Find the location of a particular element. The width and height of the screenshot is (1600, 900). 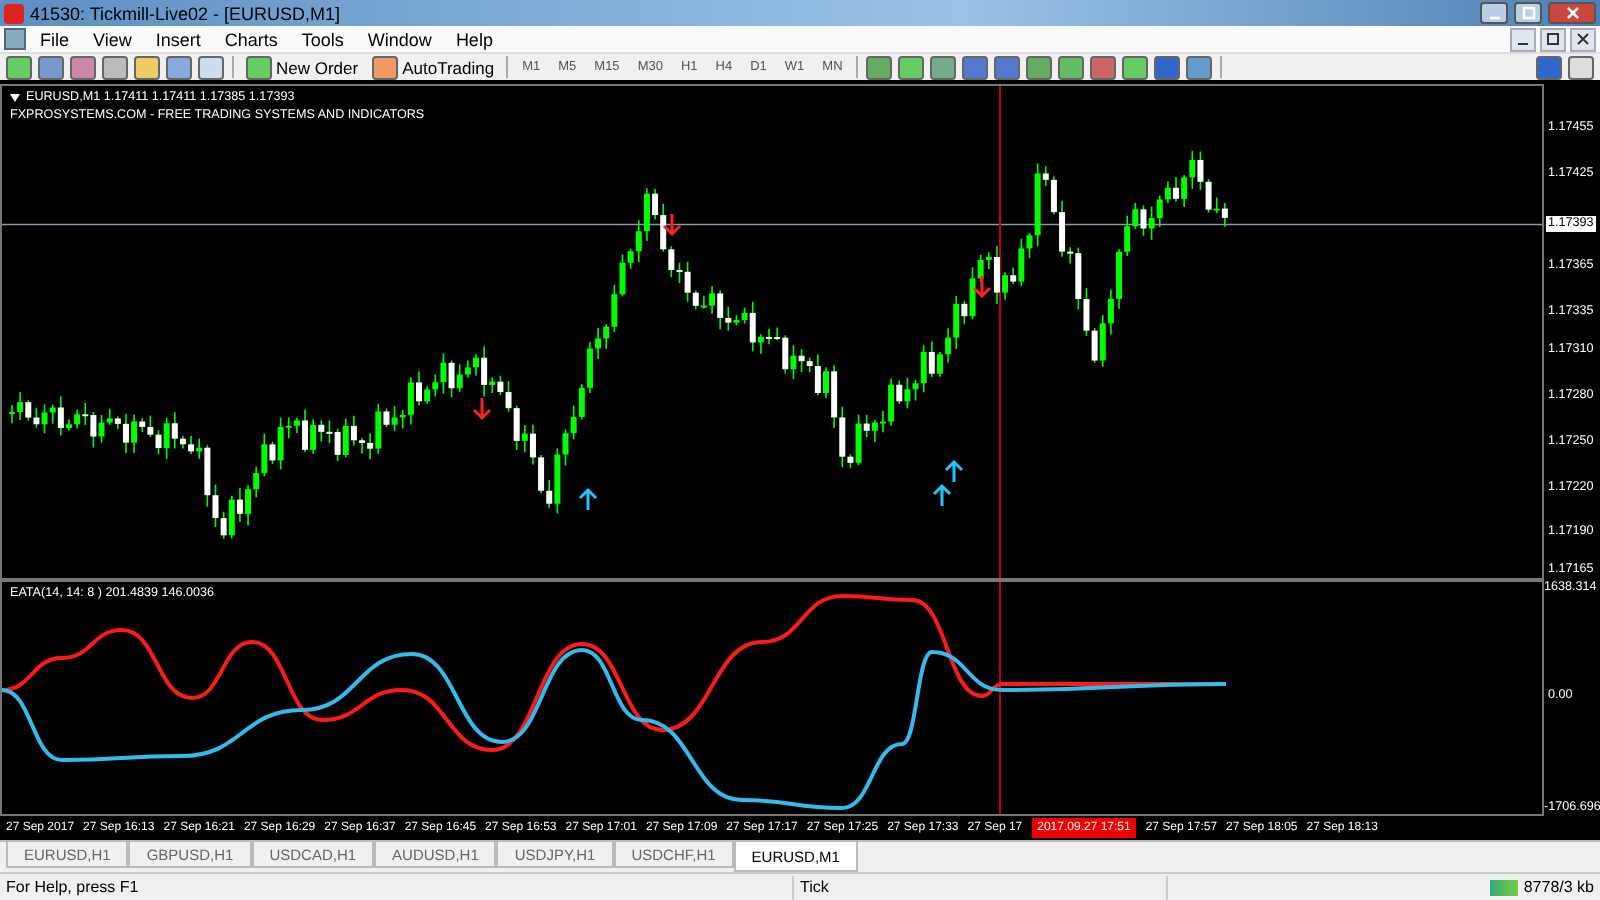

menu-item: View is located at coordinates (112, 39).